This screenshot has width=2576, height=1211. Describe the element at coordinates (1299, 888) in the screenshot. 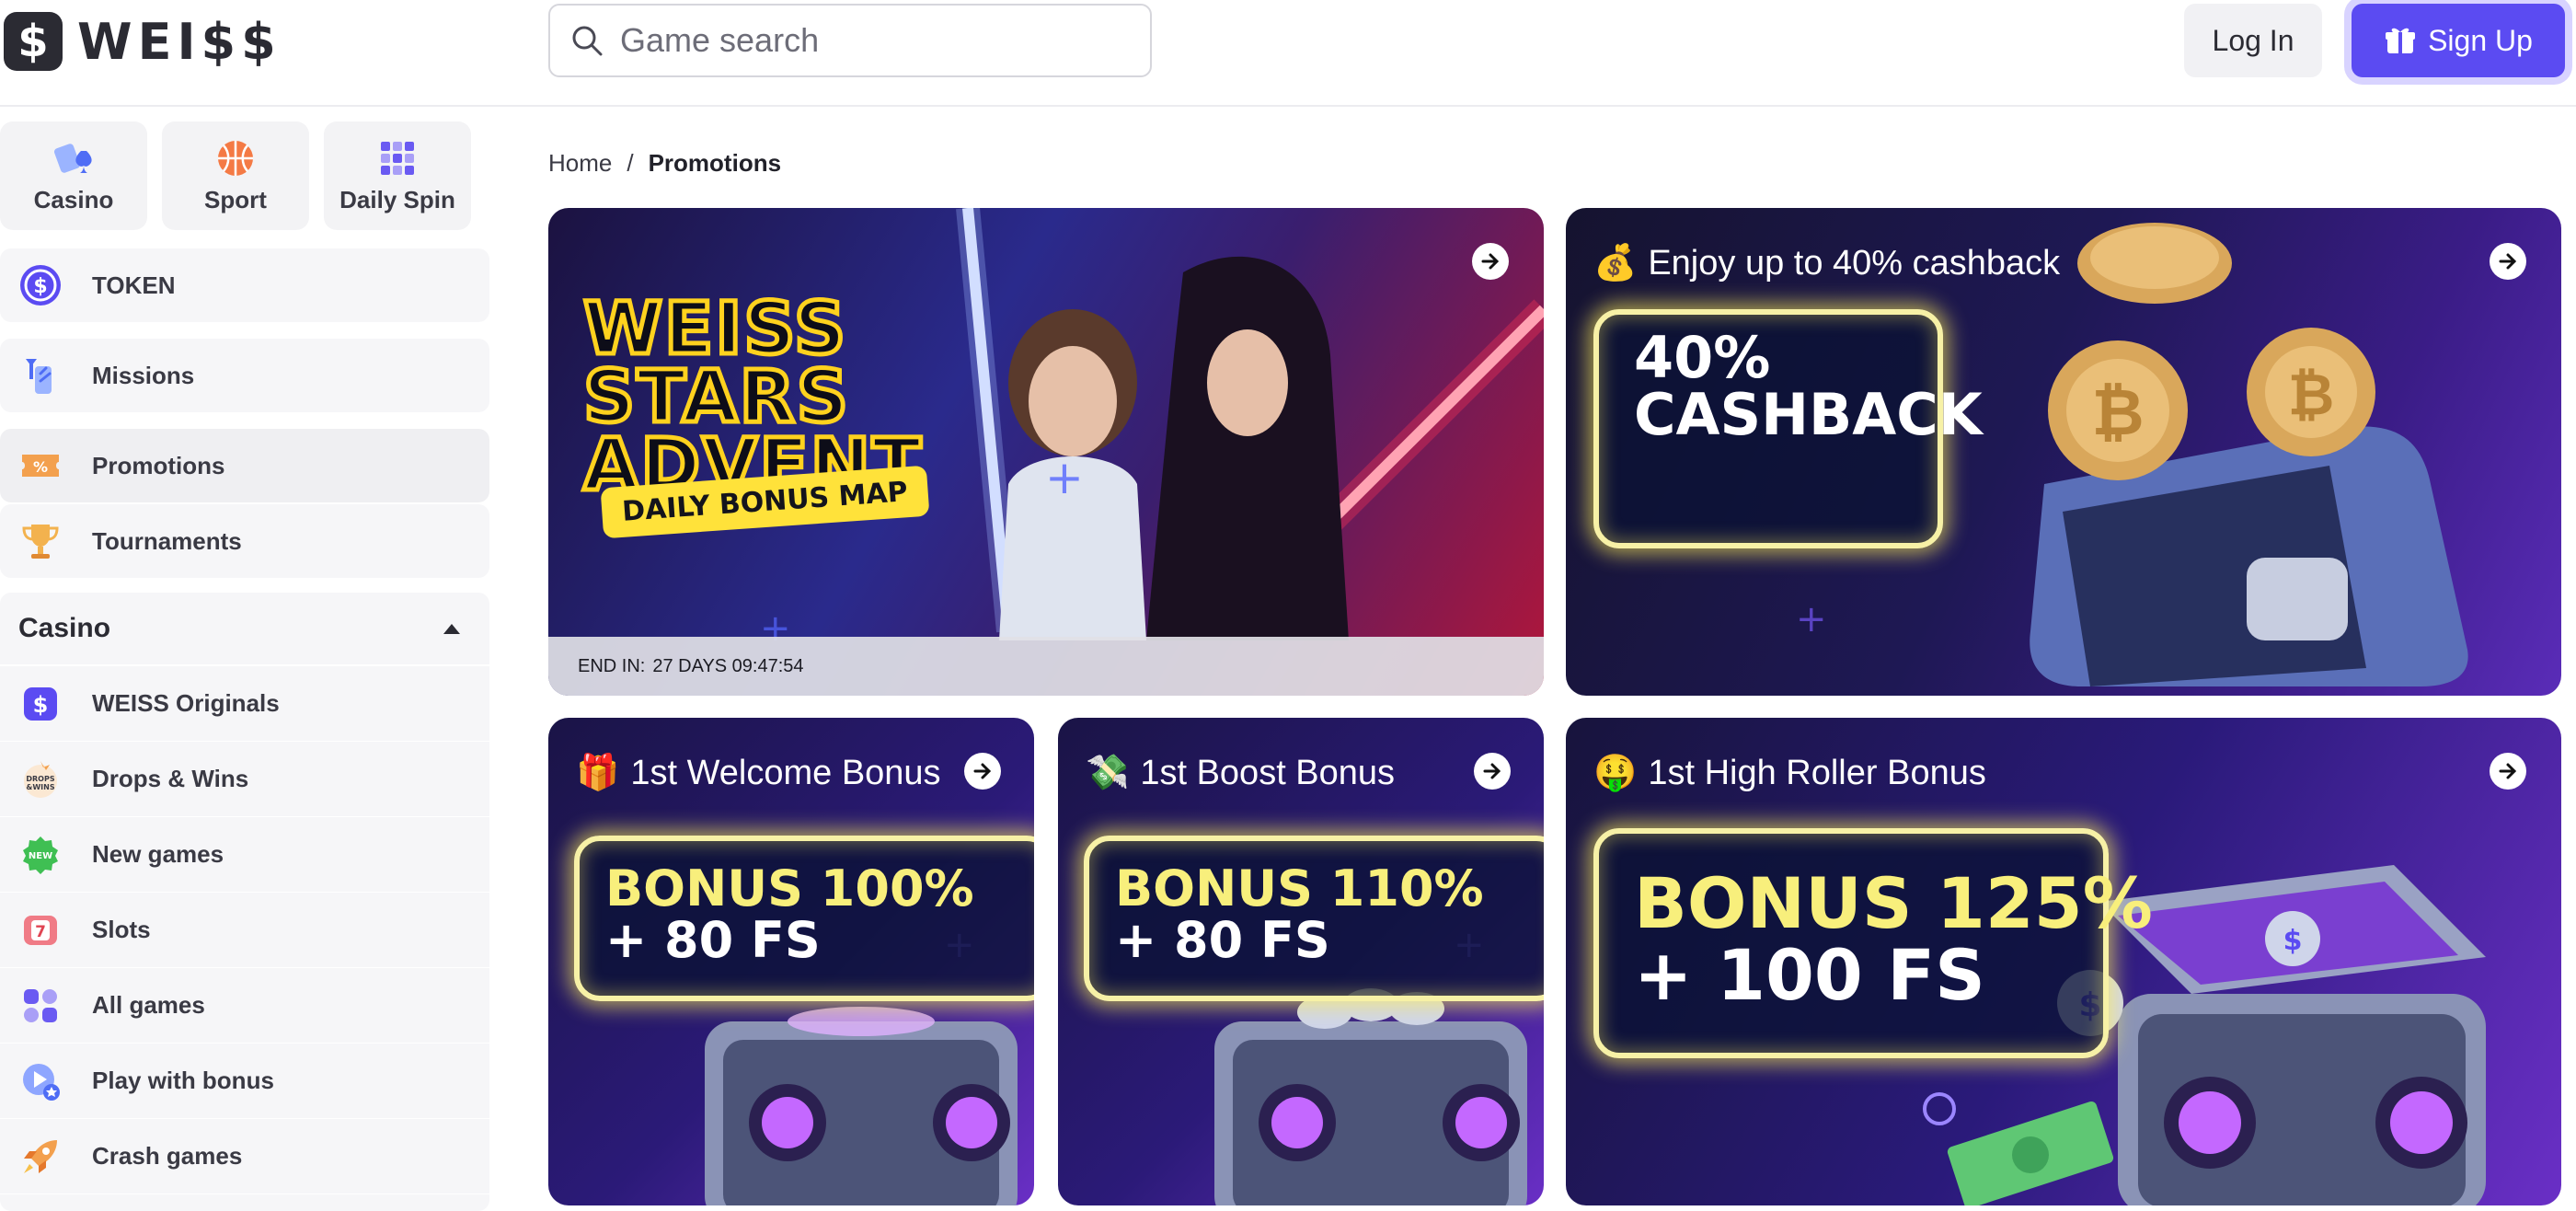

I see `boost-big1: BONUS 110%` at that location.